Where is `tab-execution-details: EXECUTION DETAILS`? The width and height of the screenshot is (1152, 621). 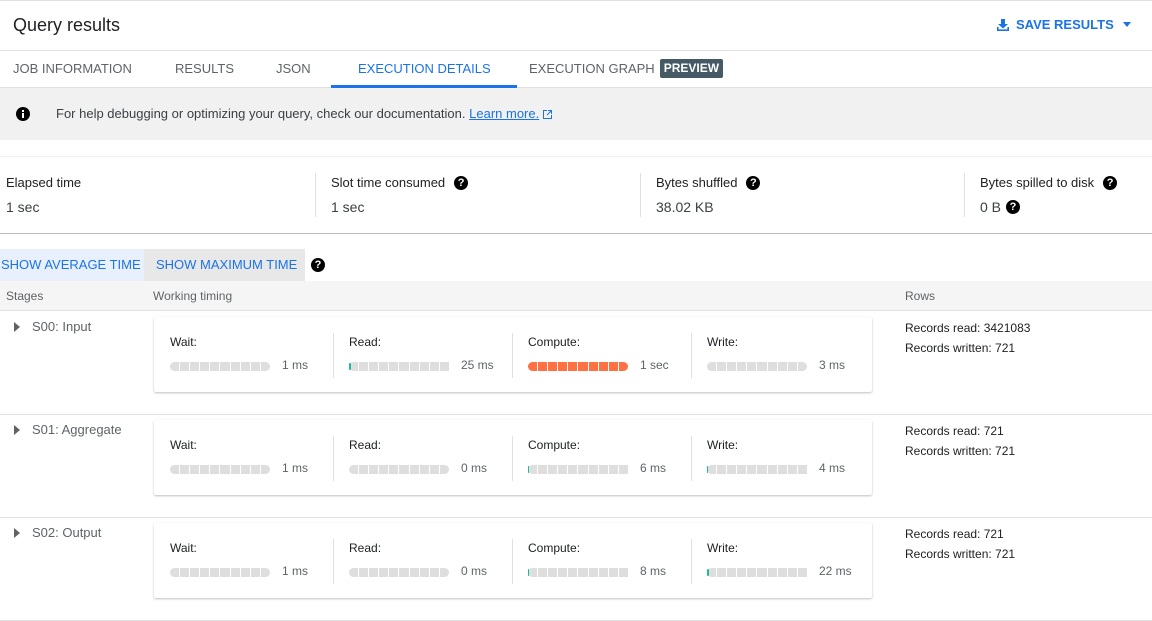 tab-execution-details: EXECUTION DETAILS is located at coordinates (424, 69).